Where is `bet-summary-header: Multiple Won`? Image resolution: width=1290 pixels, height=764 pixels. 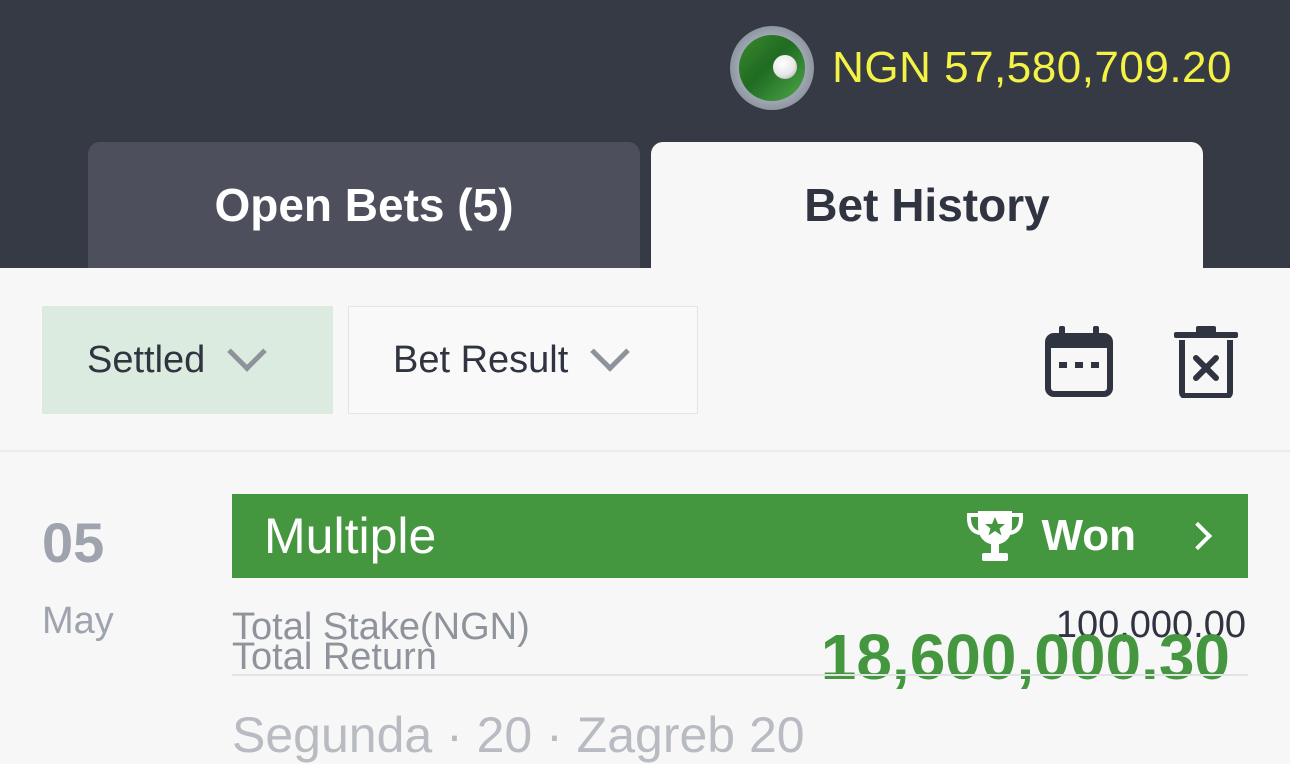
bet-summary-header: Multiple Won is located at coordinates (740, 536).